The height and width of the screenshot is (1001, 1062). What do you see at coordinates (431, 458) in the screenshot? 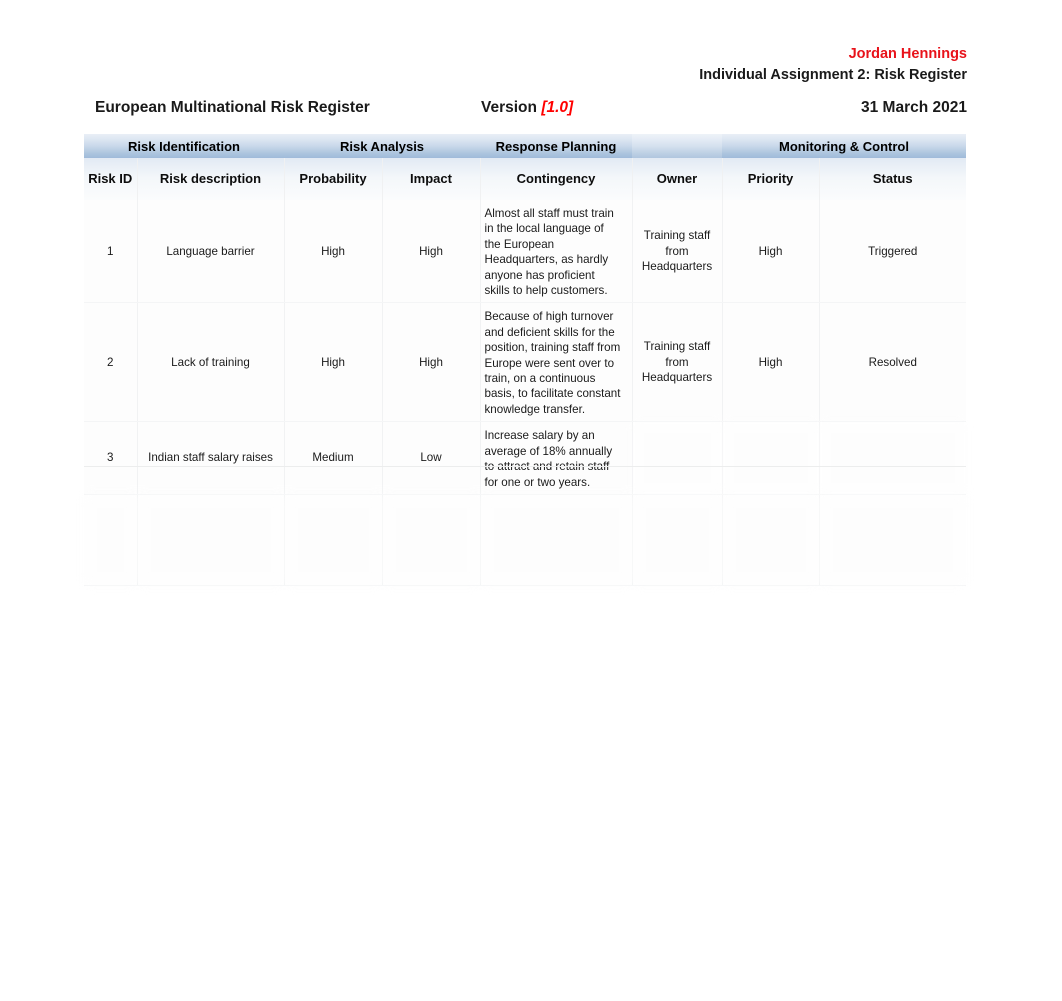
I see `cell-impact: Low` at bounding box center [431, 458].